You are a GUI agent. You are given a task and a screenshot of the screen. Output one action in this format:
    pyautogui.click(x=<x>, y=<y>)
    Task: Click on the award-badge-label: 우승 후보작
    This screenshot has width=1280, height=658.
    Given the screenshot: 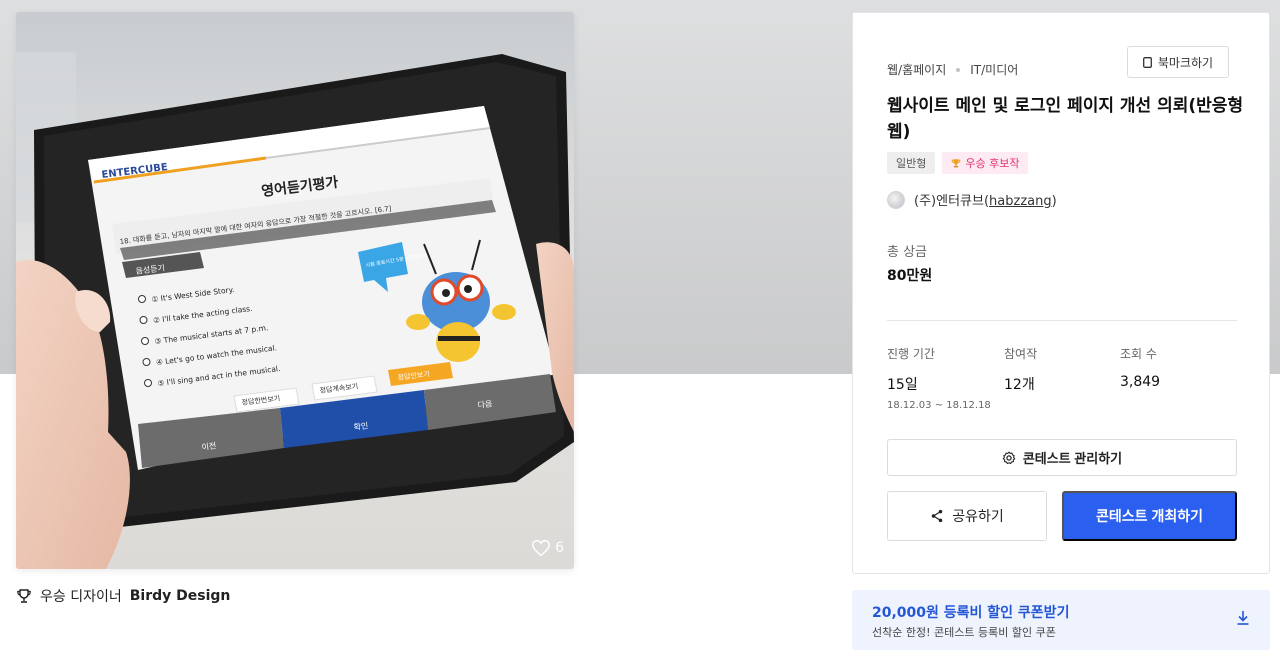 What is the action you would take?
    pyautogui.click(x=992, y=163)
    